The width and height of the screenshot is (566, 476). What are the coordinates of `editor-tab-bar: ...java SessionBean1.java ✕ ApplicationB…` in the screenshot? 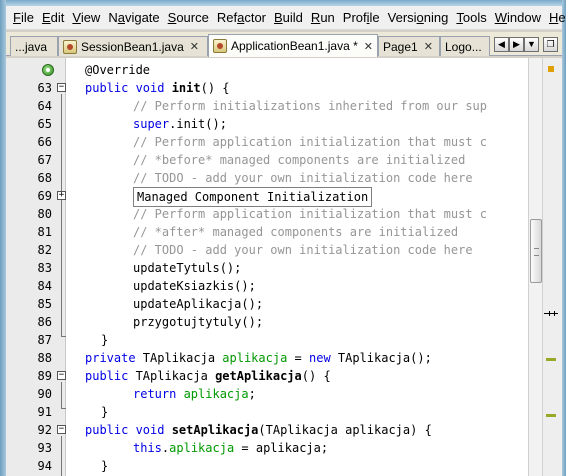 It's located at (284, 44).